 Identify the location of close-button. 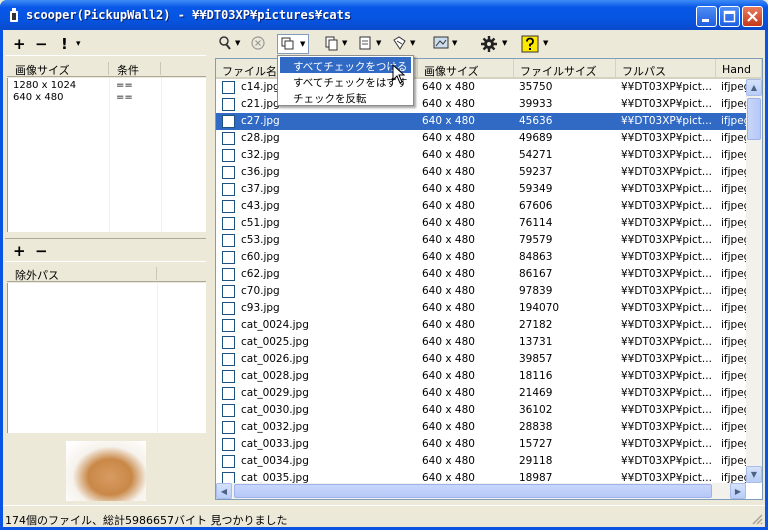
(752, 16).